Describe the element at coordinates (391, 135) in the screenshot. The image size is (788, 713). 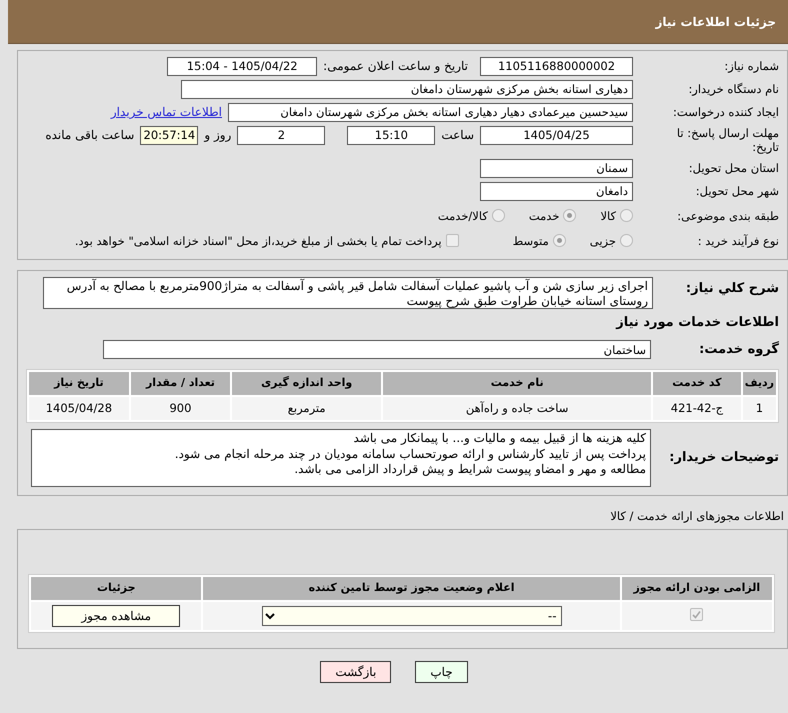
I see `value-field: 15:10` at that location.